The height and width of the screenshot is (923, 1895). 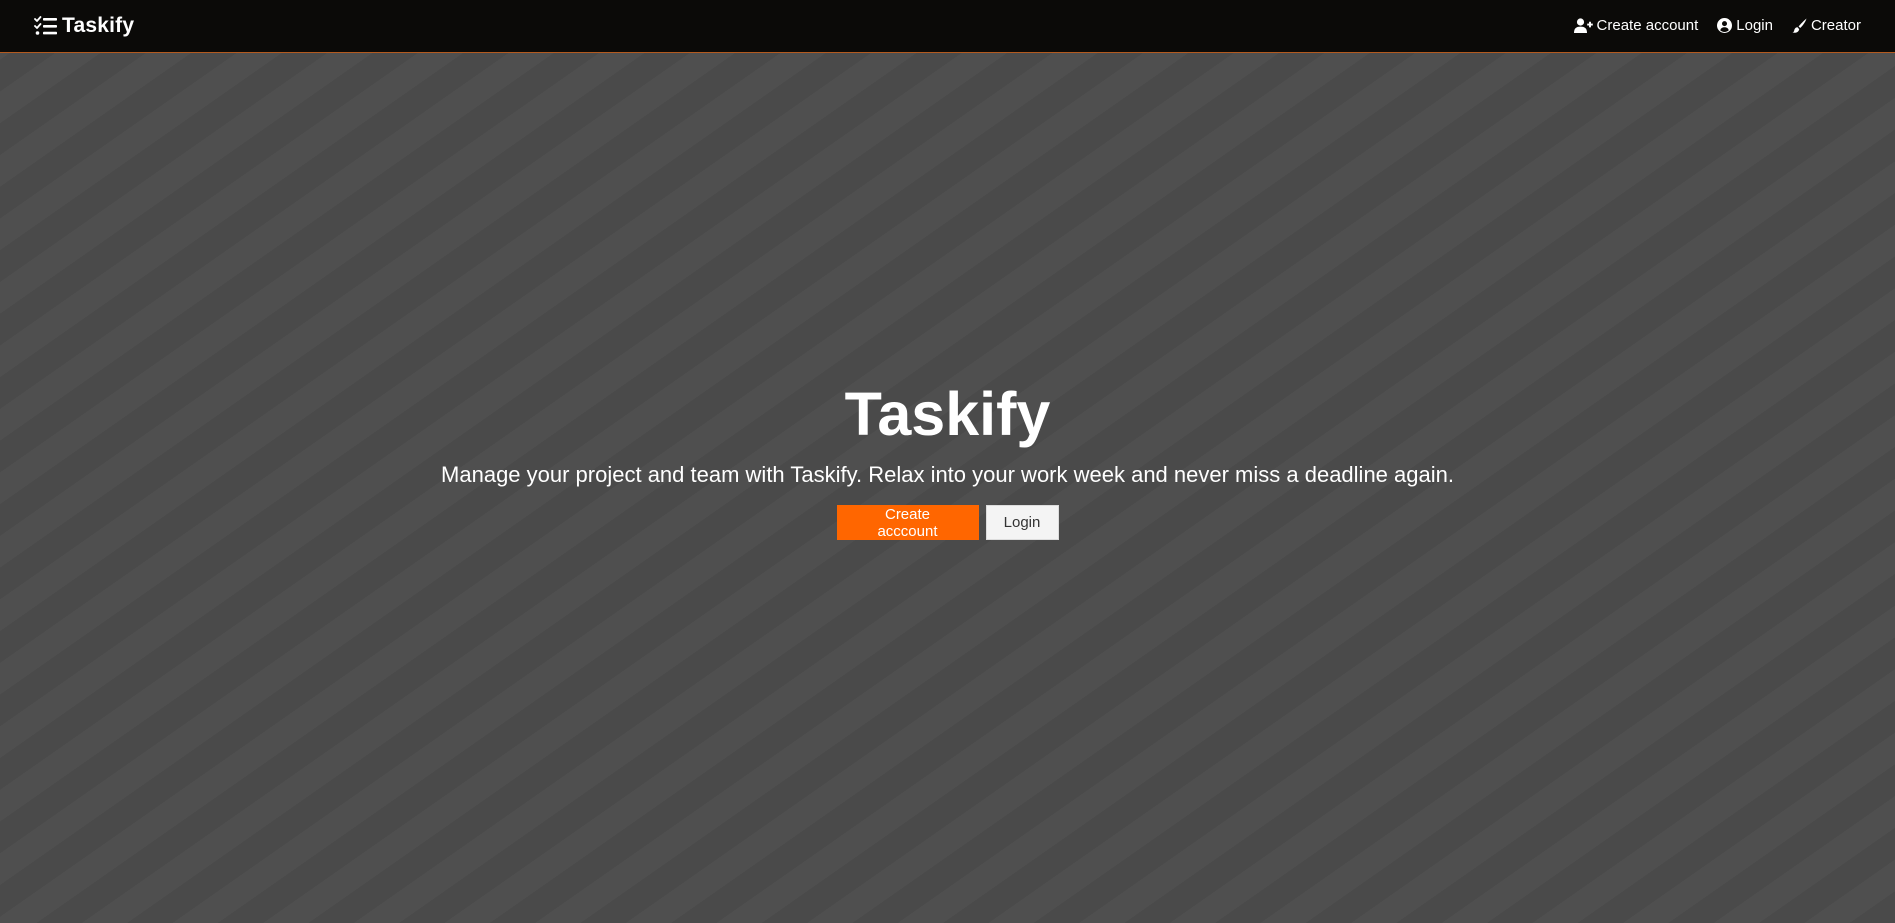 What do you see at coordinates (947, 414) in the screenshot?
I see `hero-title: Taskify` at bounding box center [947, 414].